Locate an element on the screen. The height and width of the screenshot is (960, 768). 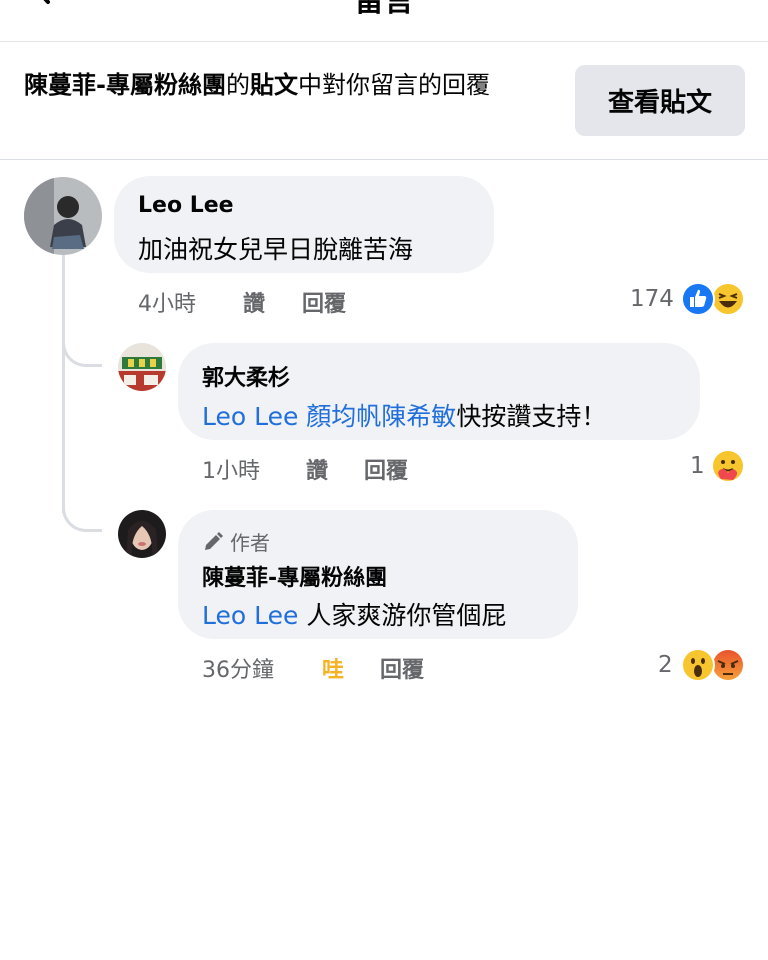
comment-text: Leo Lee 人家爽游你管個屁 is located at coordinates (354, 614).